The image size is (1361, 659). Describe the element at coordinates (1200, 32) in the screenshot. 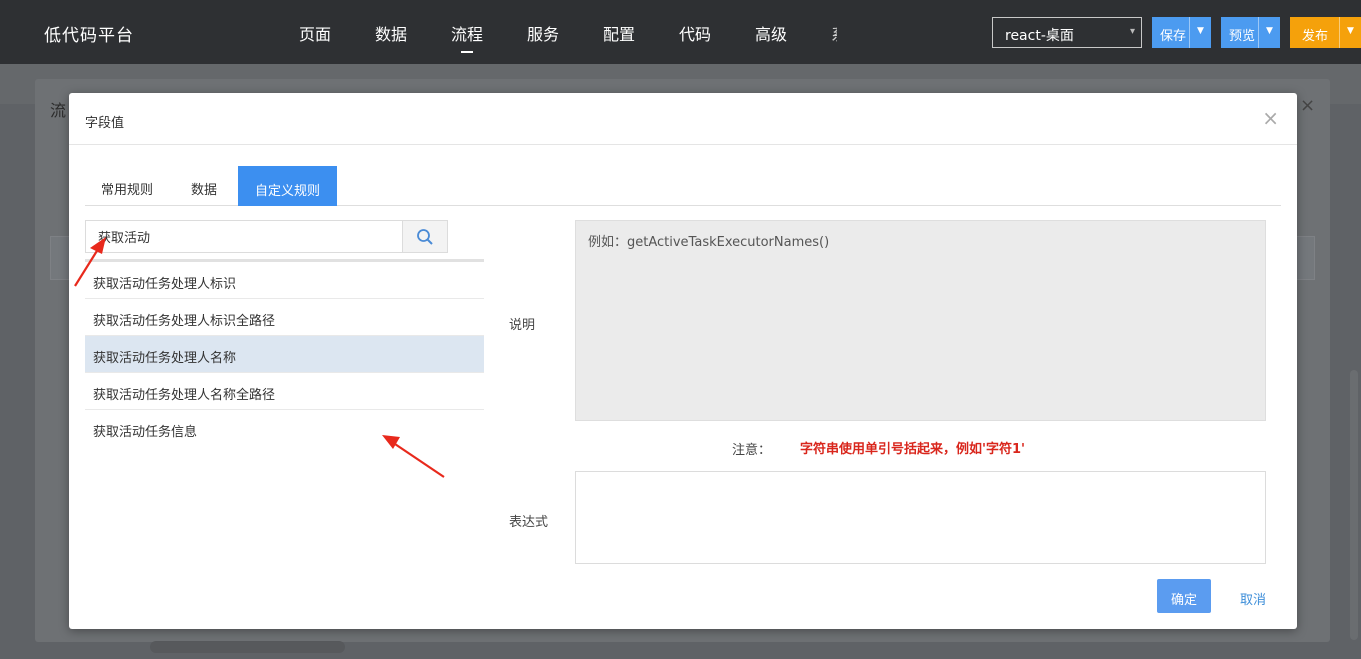

I see `save-dropdown-icon: ▼` at that location.